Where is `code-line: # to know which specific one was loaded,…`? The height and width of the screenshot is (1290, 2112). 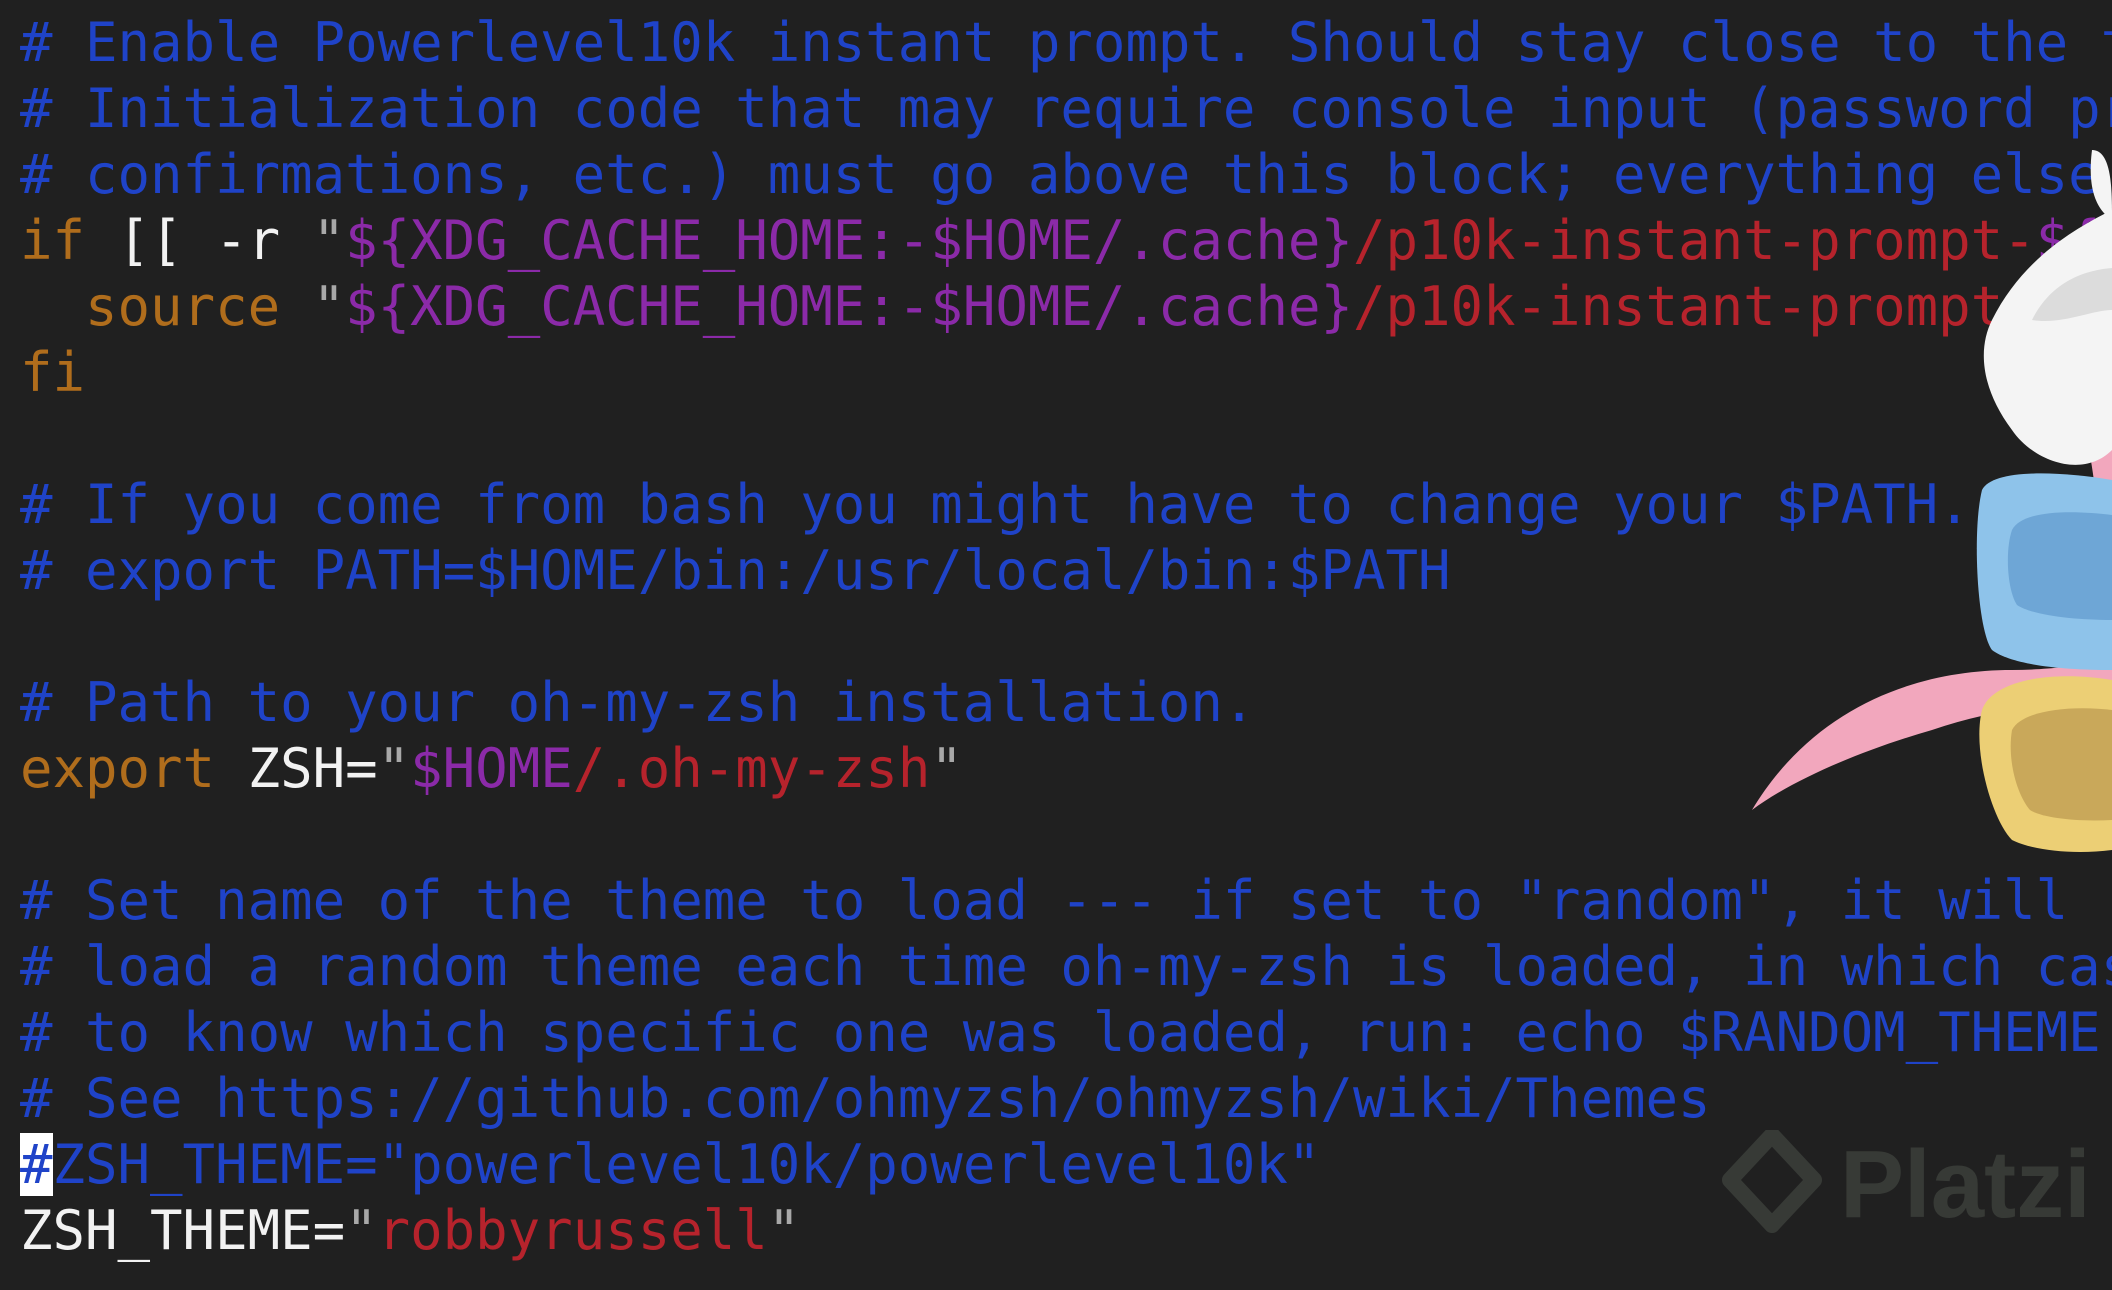
code-line: # to know which specific one was loaded,… is located at coordinates (1066, 1033).